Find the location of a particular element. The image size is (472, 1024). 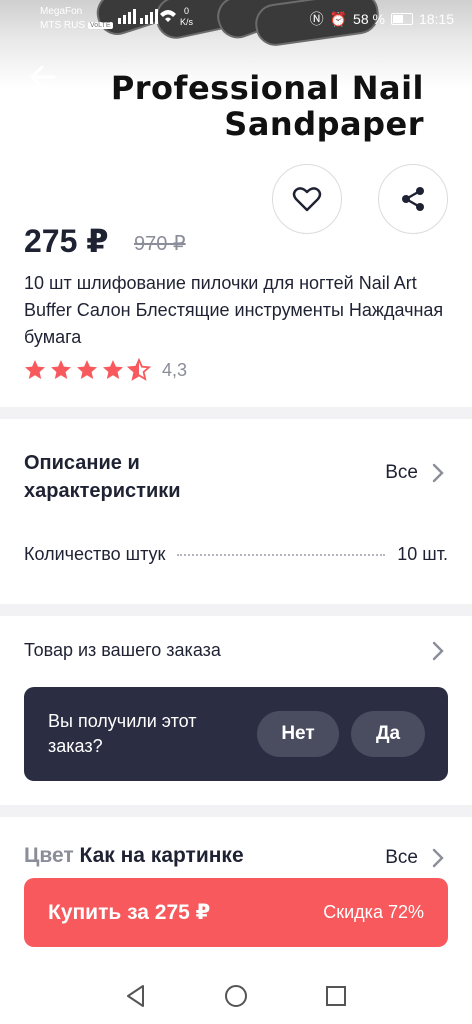

caption-line-1: Professional Nail is located at coordinates (267, 88).